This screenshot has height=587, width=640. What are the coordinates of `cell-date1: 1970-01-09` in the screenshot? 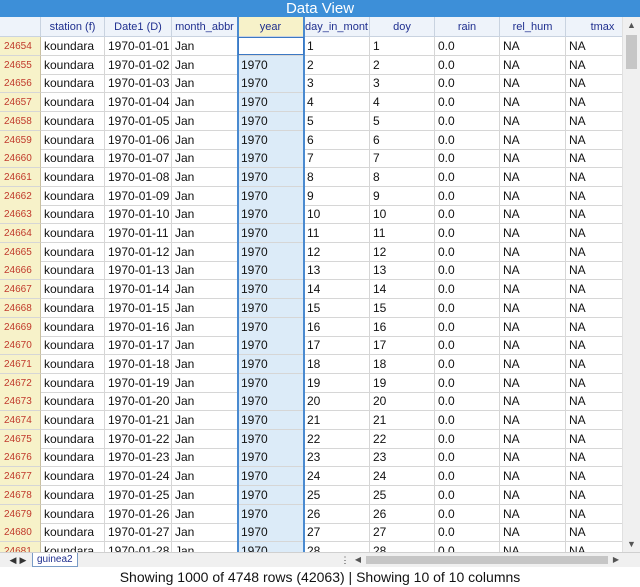 It's located at (138, 196).